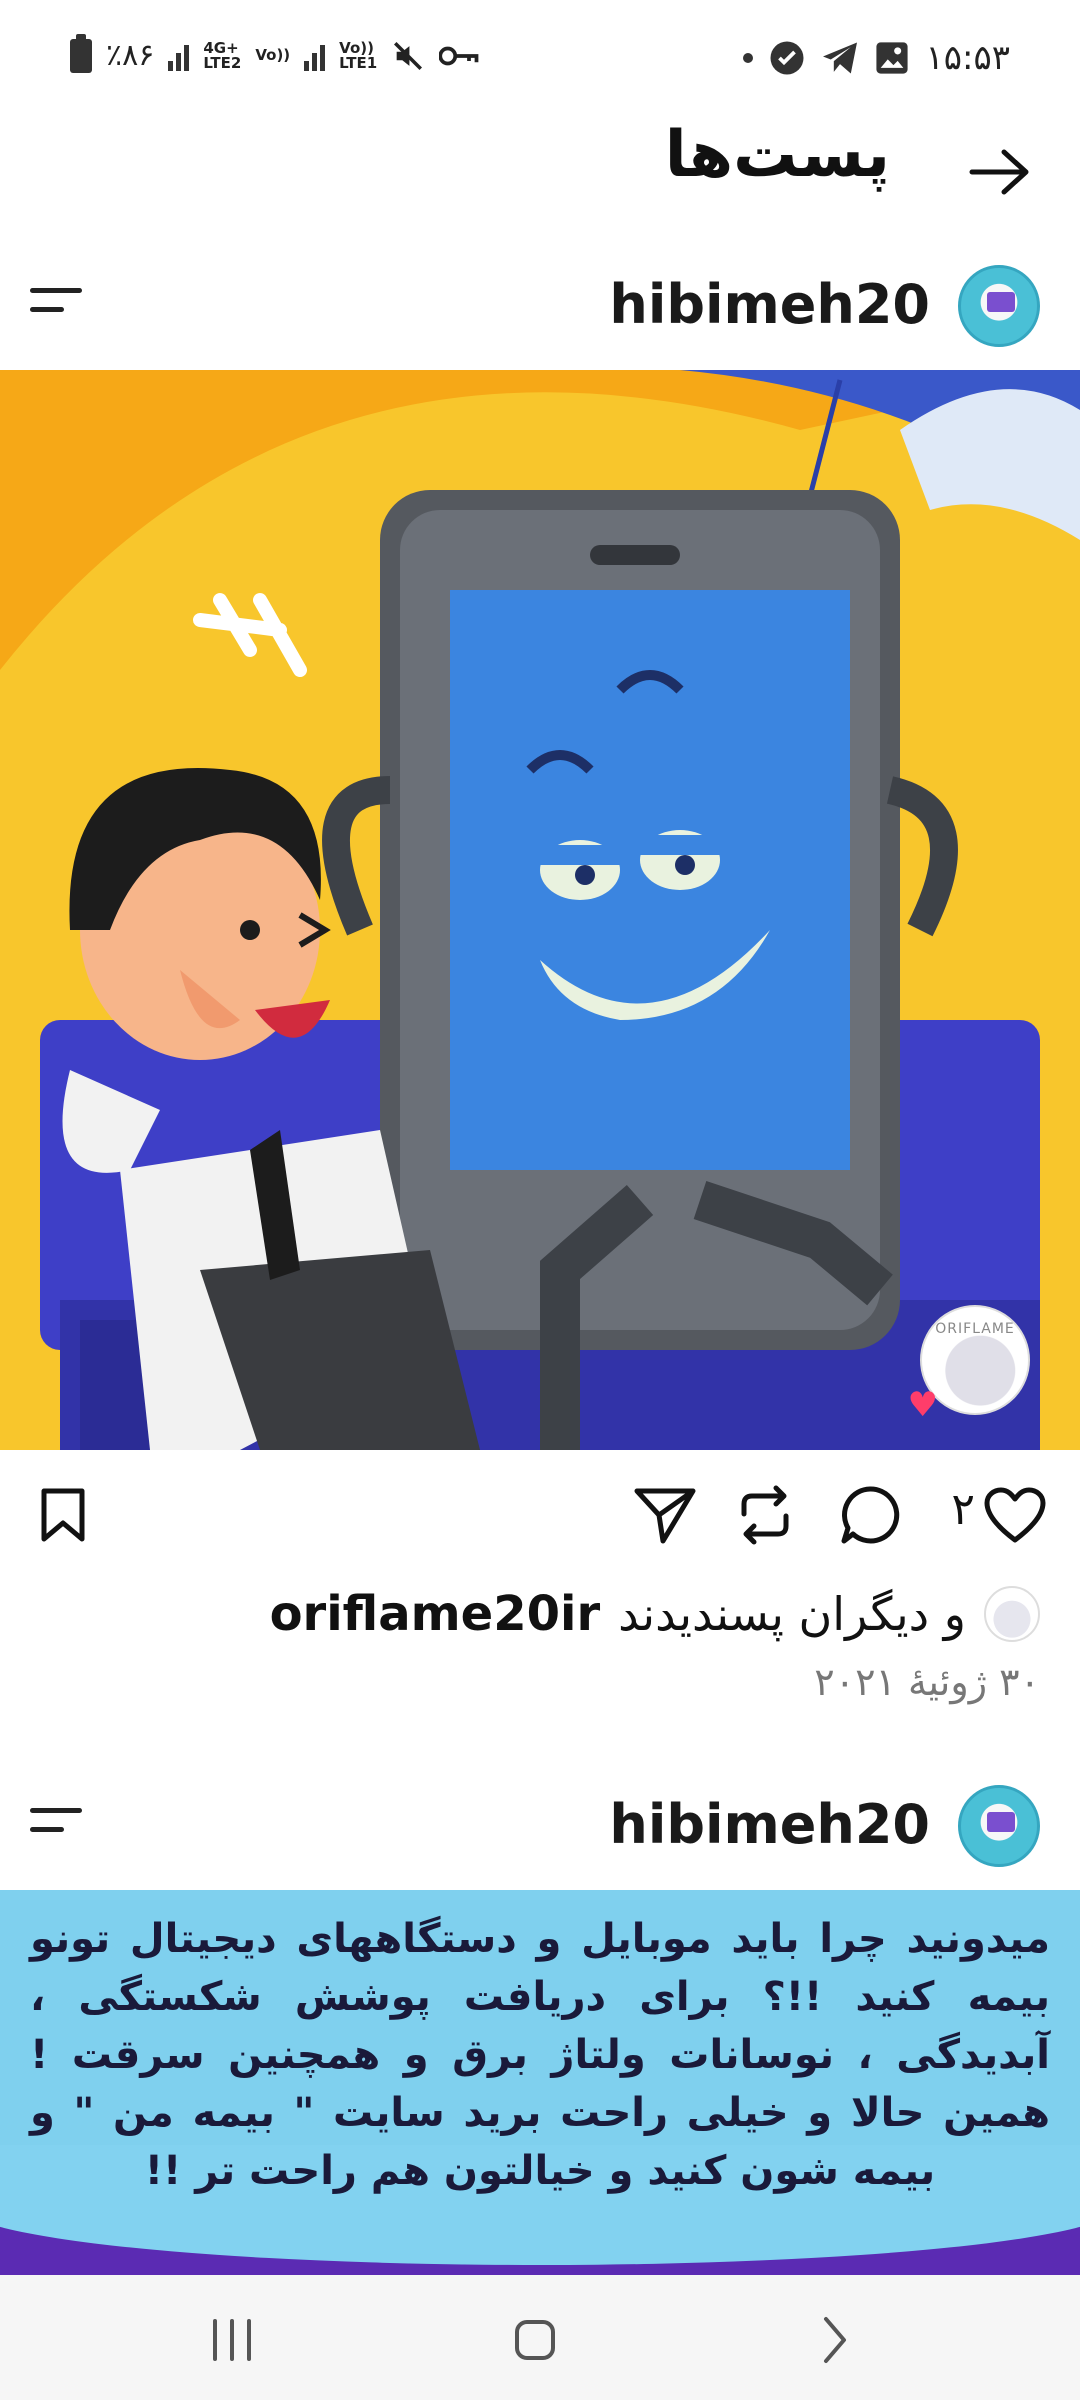 This screenshot has width=1080, height=2400. Describe the element at coordinates (748, 58) in the screenshot. I see `notification-dot-icon` at that location.